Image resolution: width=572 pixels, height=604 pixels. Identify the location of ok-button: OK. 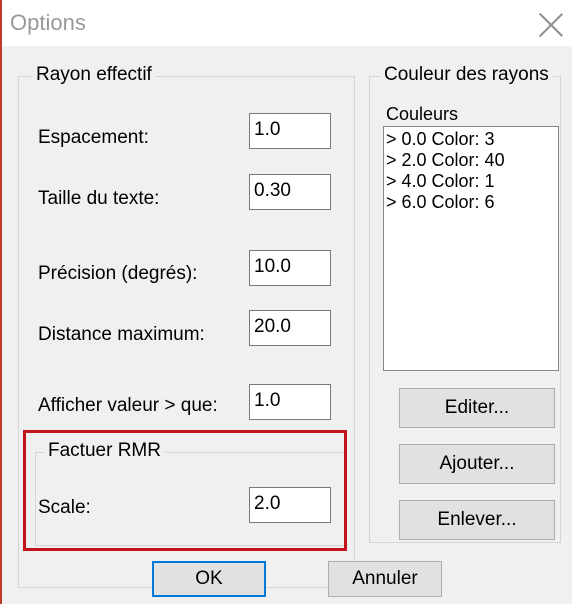
(209, 579).